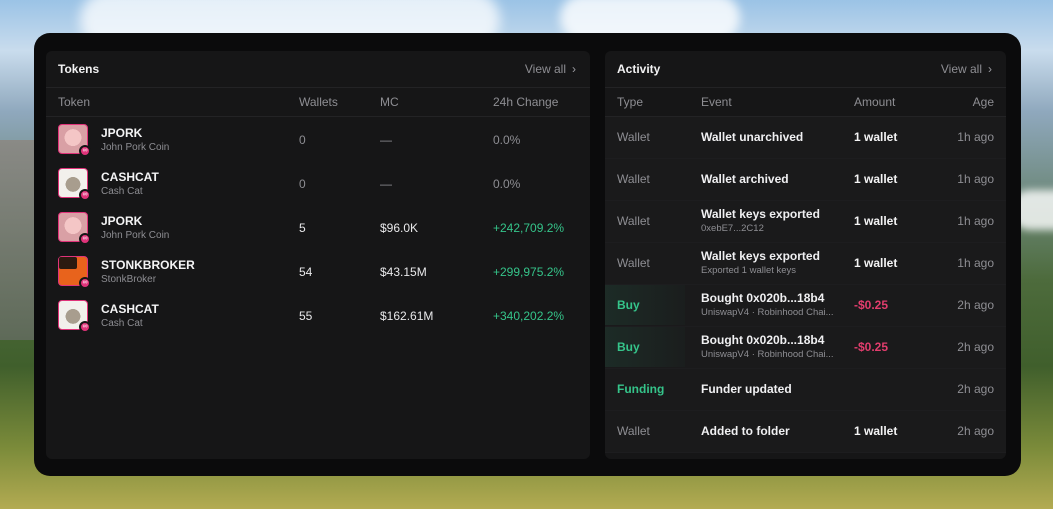  I want to click on token-wallets: 55, so click(306, 316).